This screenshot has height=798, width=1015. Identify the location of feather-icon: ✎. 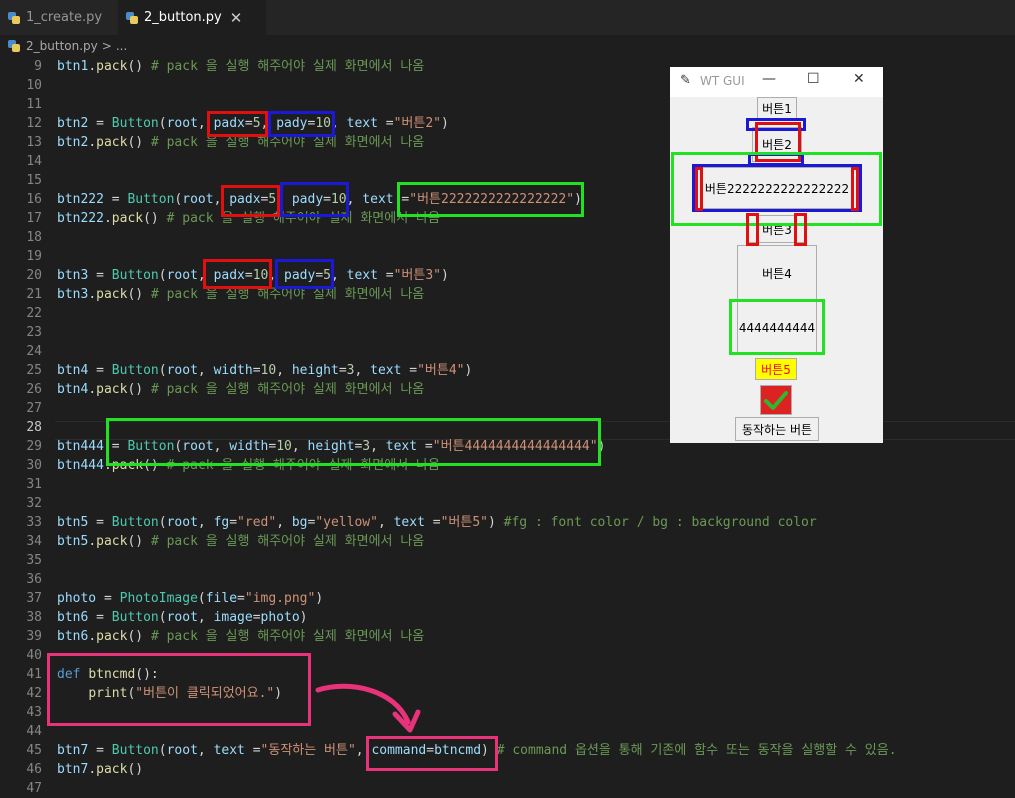
(685, 80).